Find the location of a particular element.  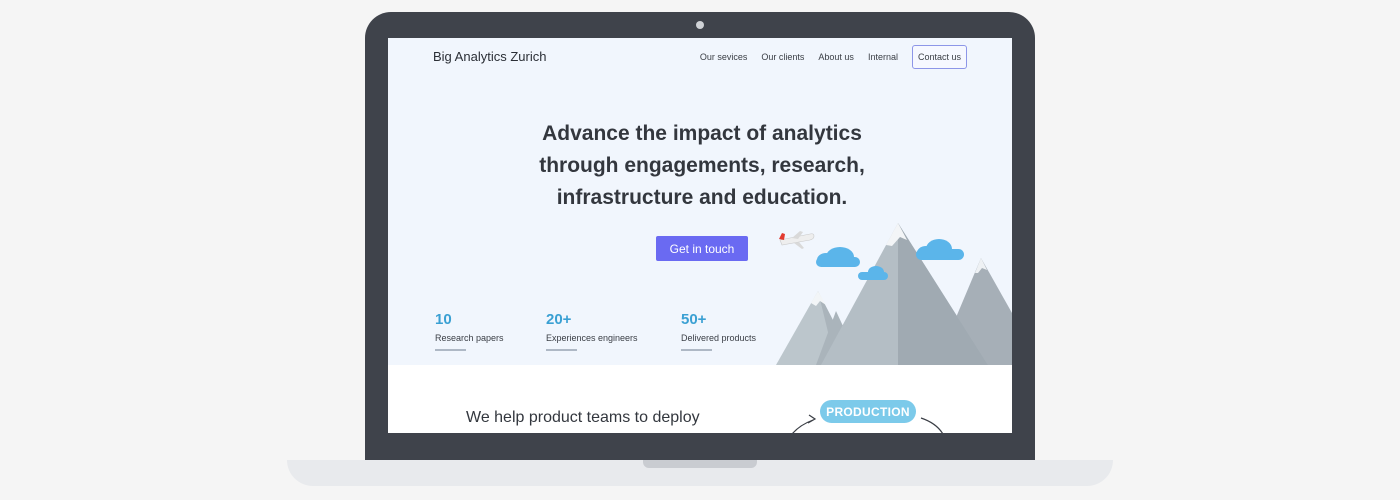

stat-label: Research papers is located at coordinates (469, 338).